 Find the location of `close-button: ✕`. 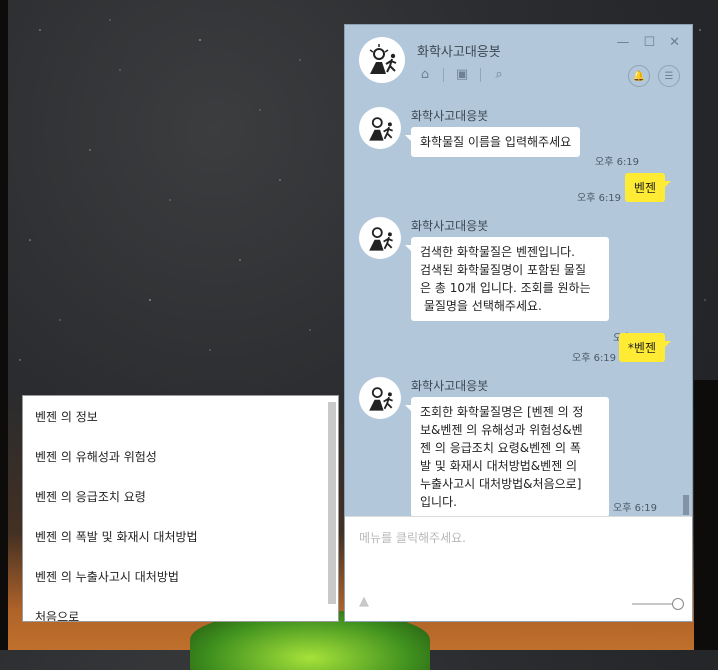

close-button: ✕ is located at coordinates (674, 42).